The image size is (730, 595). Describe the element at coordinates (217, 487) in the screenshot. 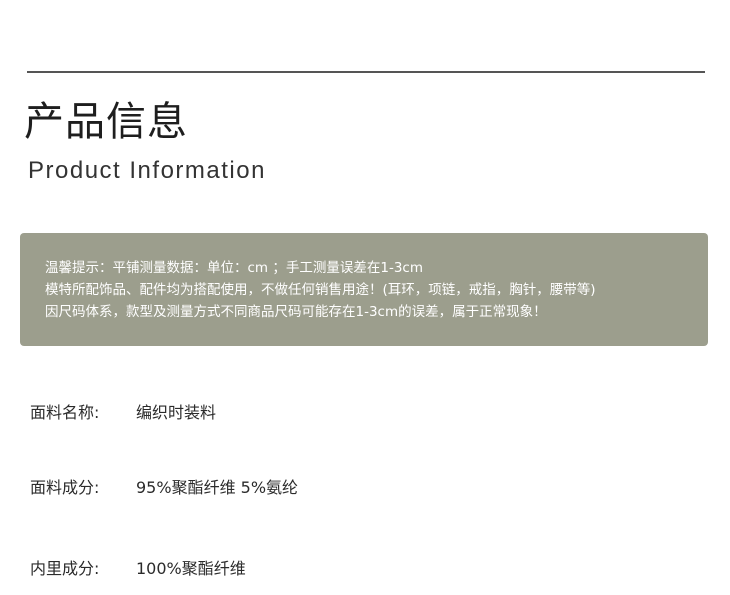

I see `spec-value: 95%聚酯纤维 5%氨纶` at that location.